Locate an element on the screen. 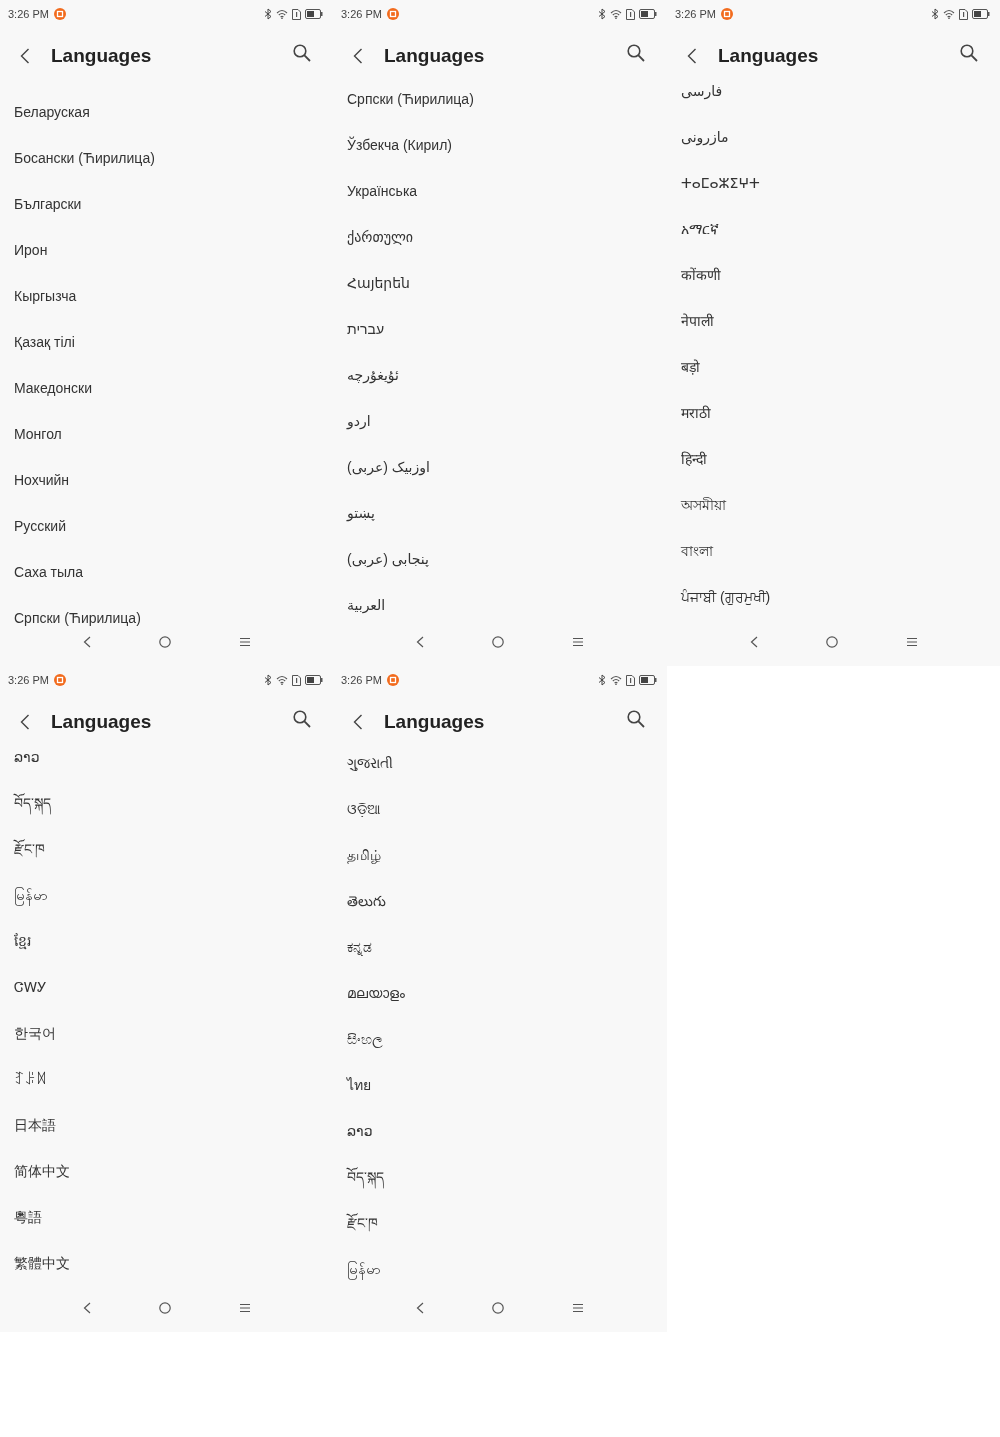  language-item: فارسی is located at coordinates (702, 91).